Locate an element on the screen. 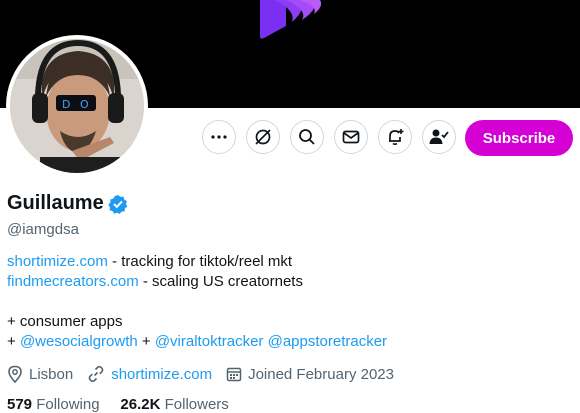  bio-link-shortimize: shortimize.com is located at coordinates (57, 261).